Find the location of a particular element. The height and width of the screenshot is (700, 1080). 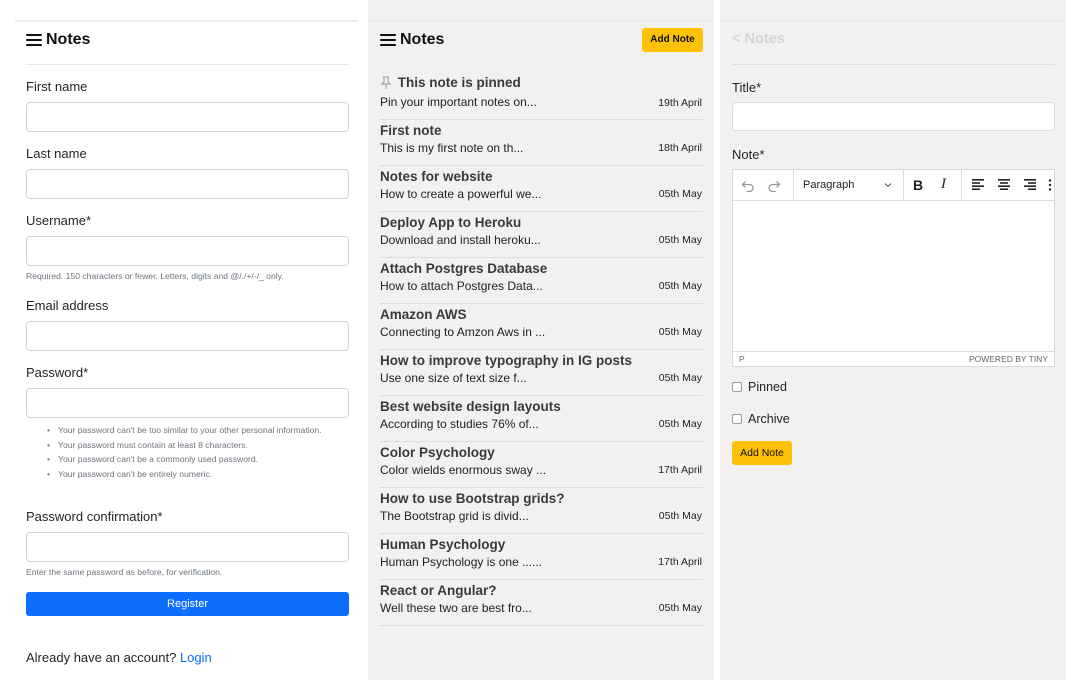

login-prompt-text: Already have an account? is located at coordinates (101, 657).